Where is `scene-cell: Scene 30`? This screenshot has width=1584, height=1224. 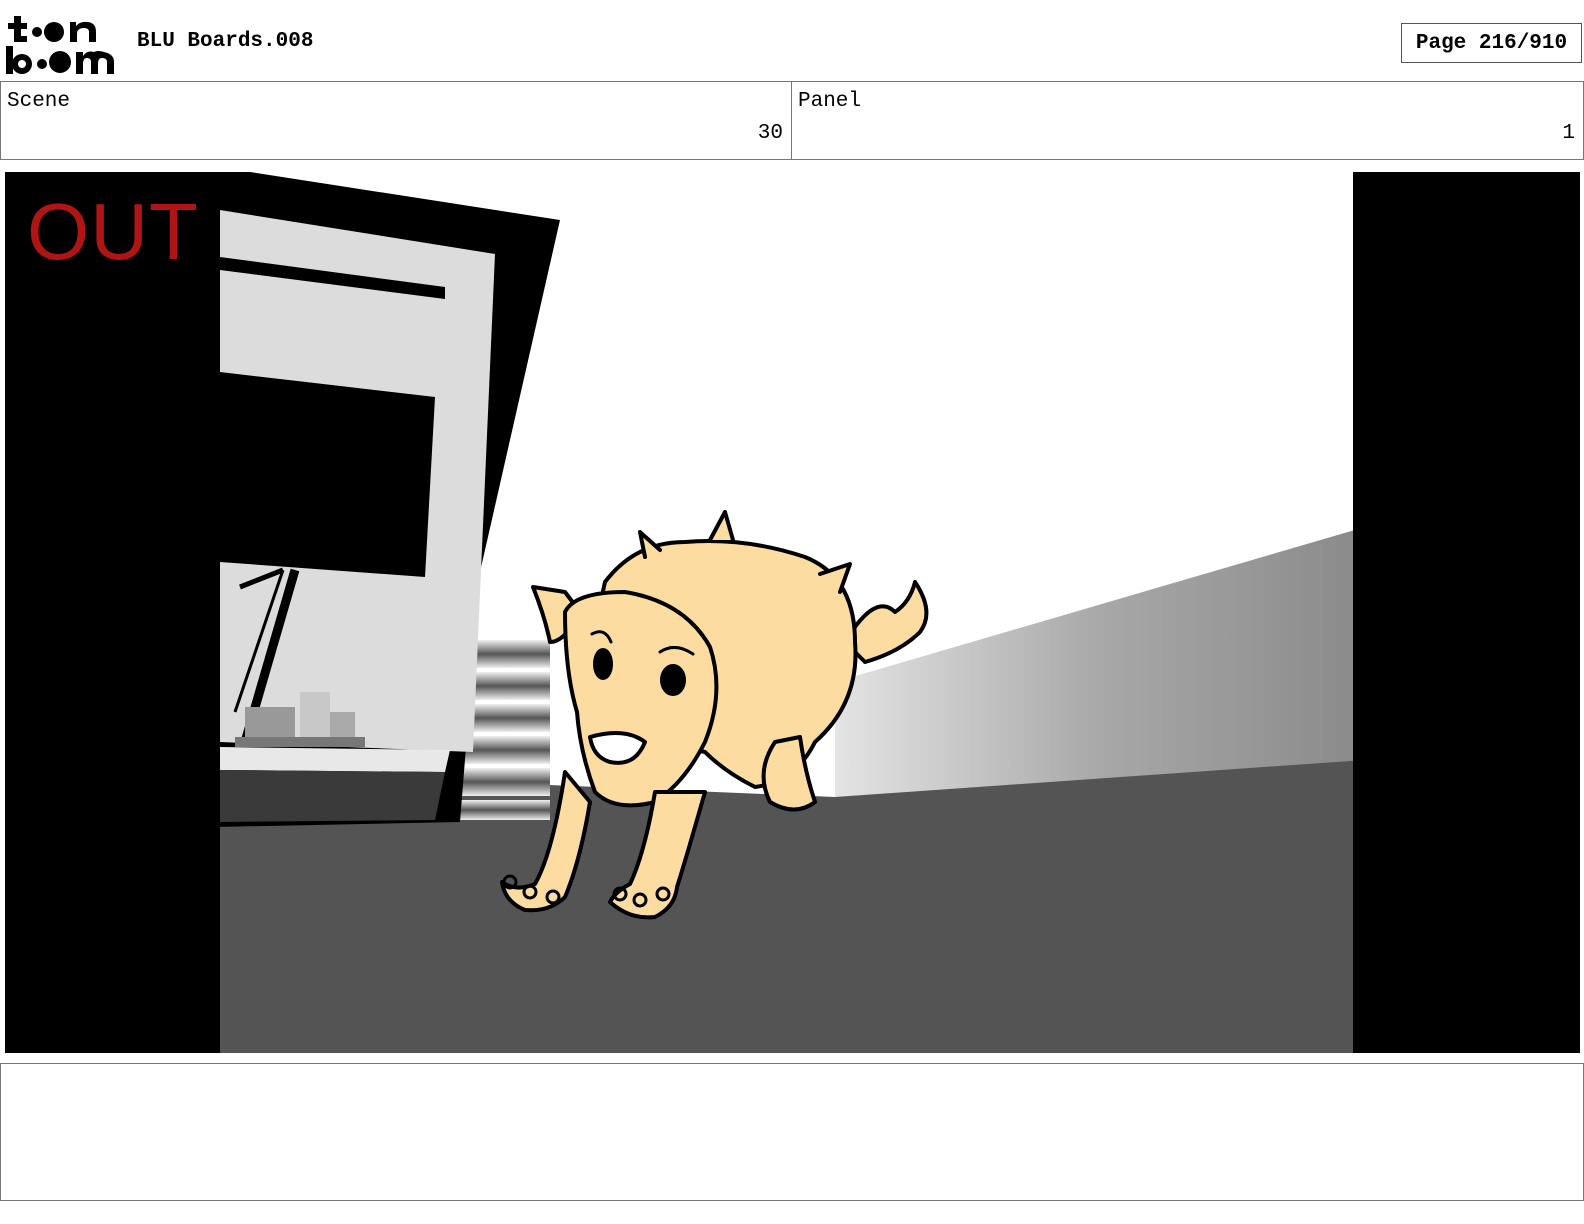
scene-cell: Scene 30 is located at coordinates (396, 121).